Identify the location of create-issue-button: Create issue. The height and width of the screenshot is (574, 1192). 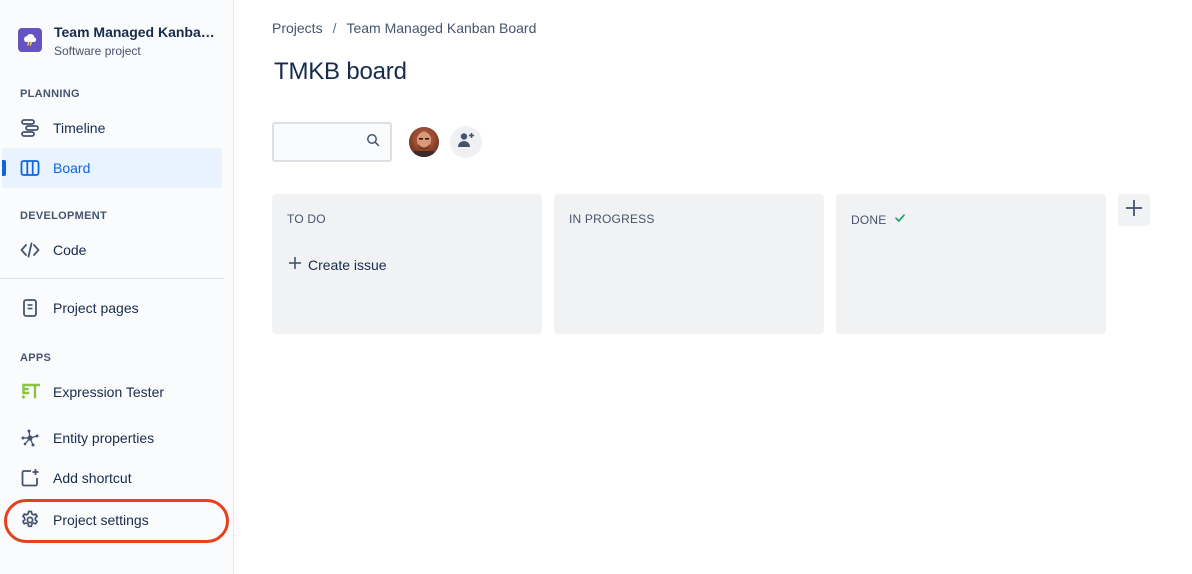
(337, 264).